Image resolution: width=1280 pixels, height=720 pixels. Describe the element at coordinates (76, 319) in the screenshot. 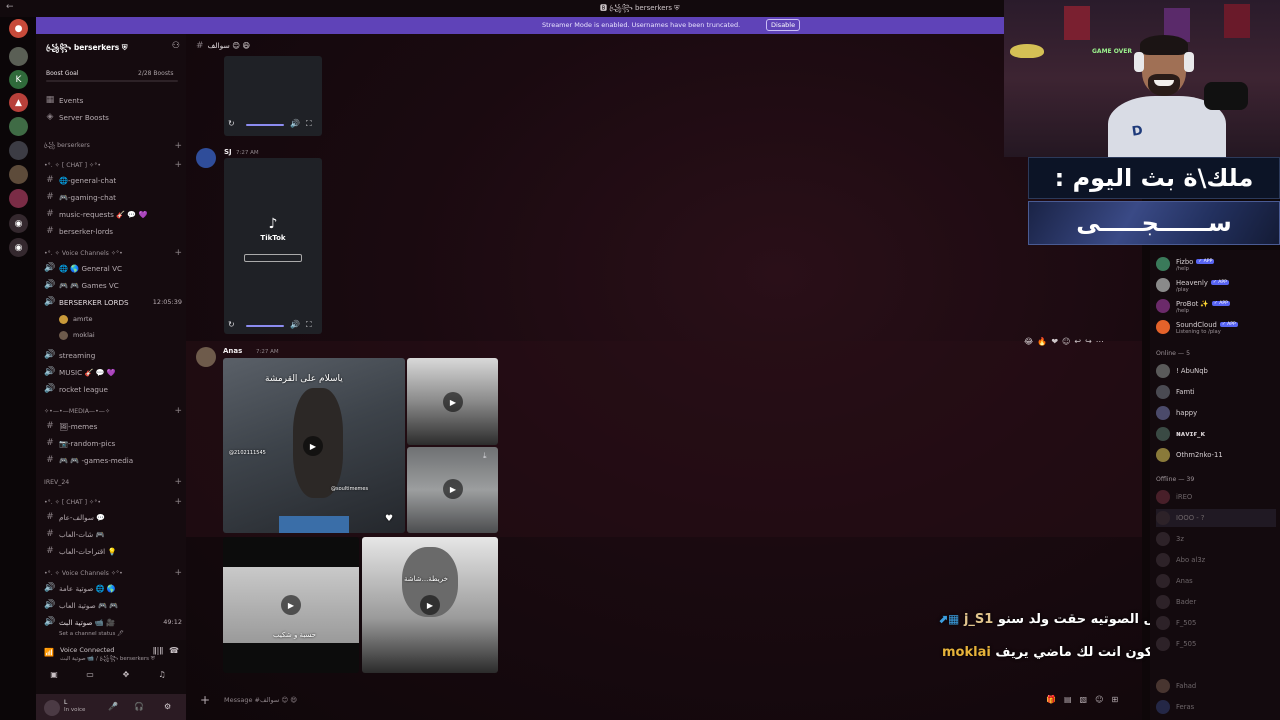

I see `voice-user: amrte` at that location.